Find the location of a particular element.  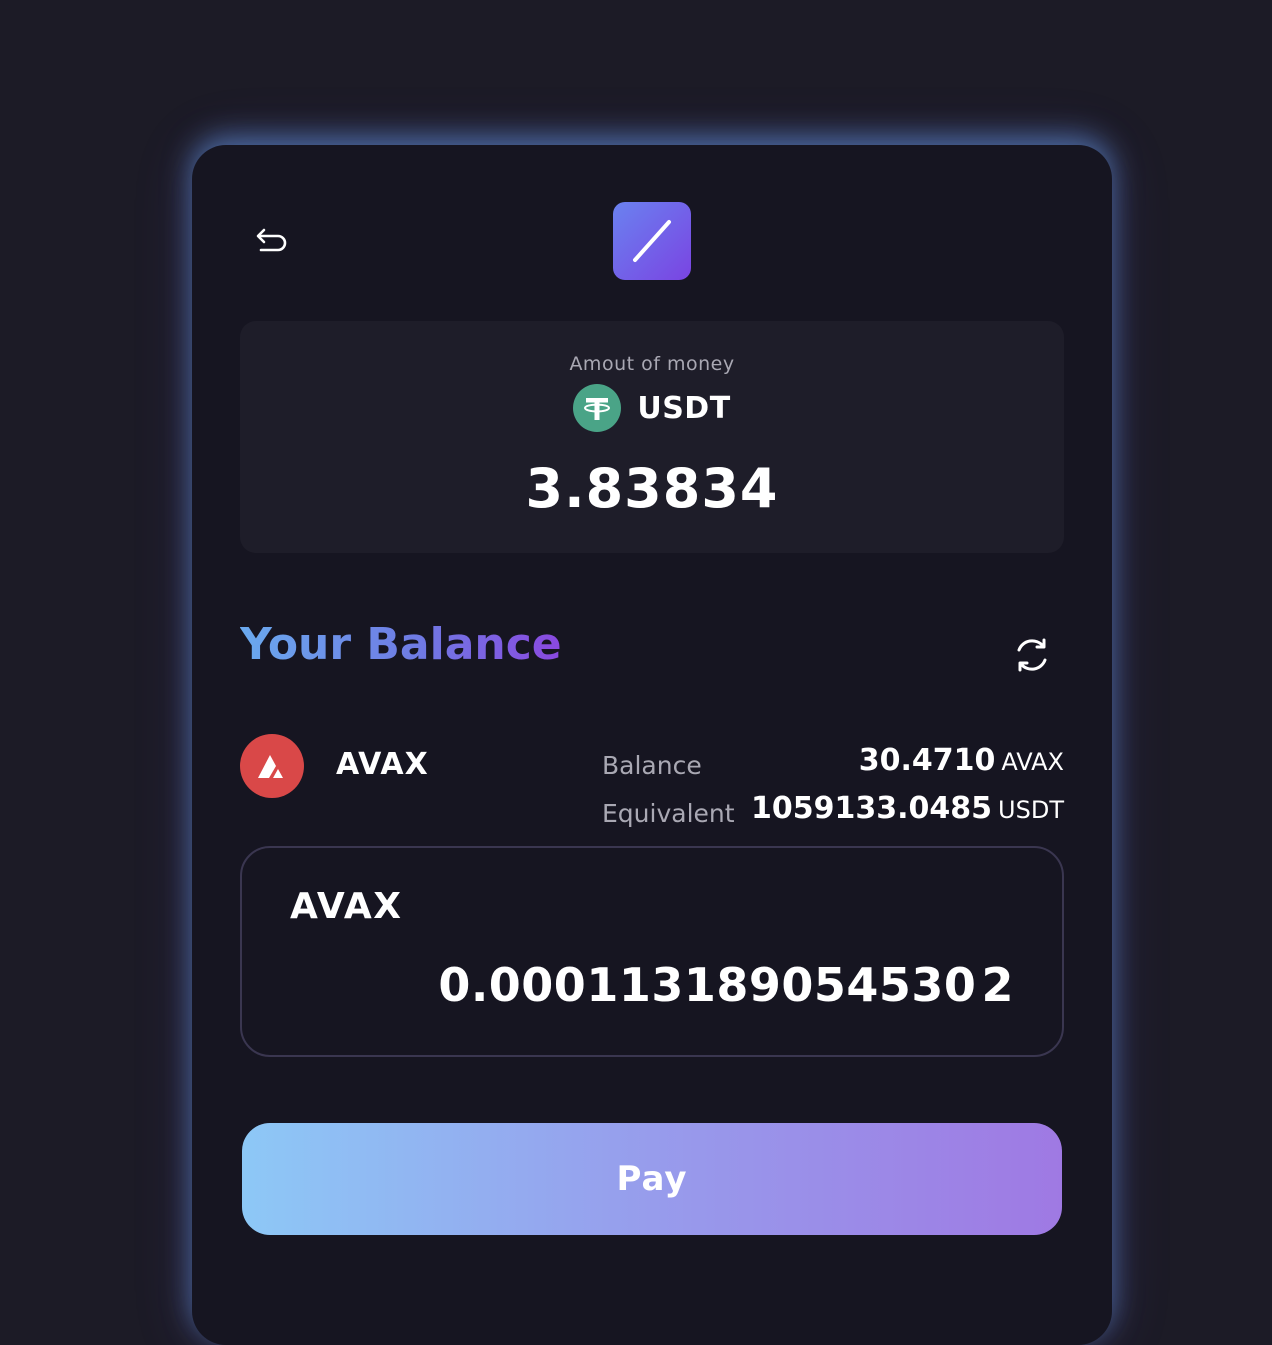

equivalent-value-group: 1059133.0485 USDT is located at coordinates (907, 808).